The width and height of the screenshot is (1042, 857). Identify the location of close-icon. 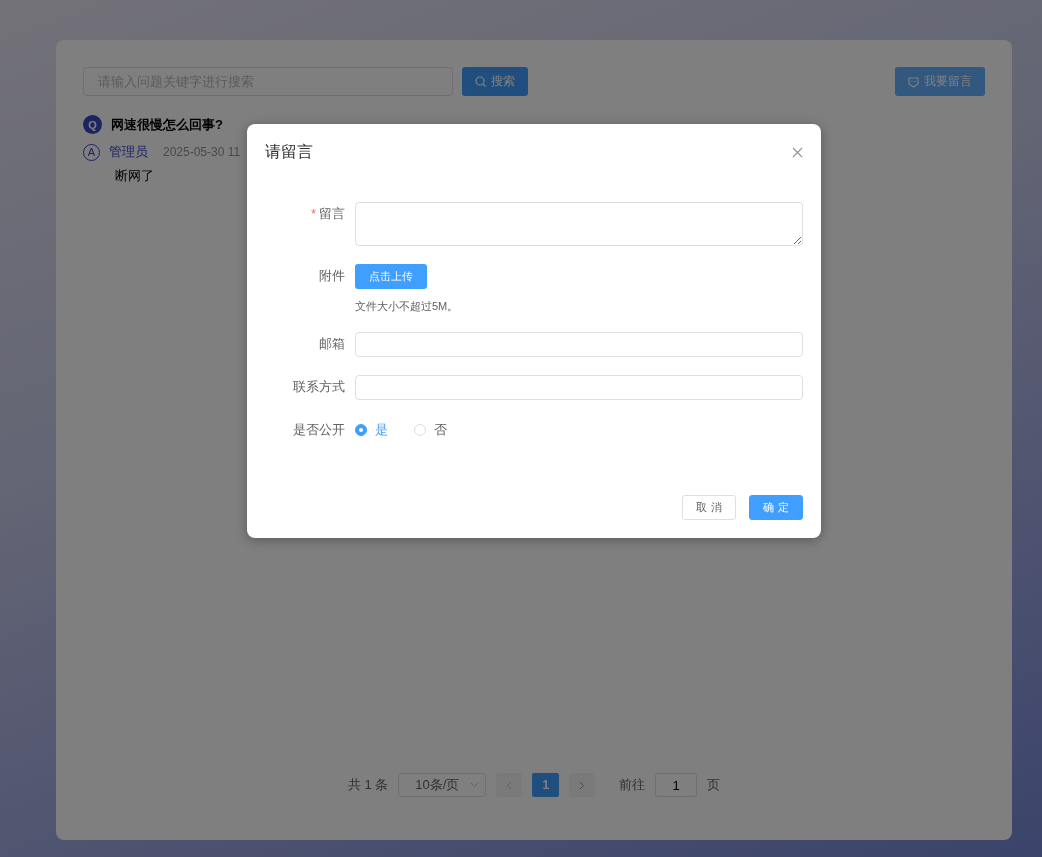
(797, 152).